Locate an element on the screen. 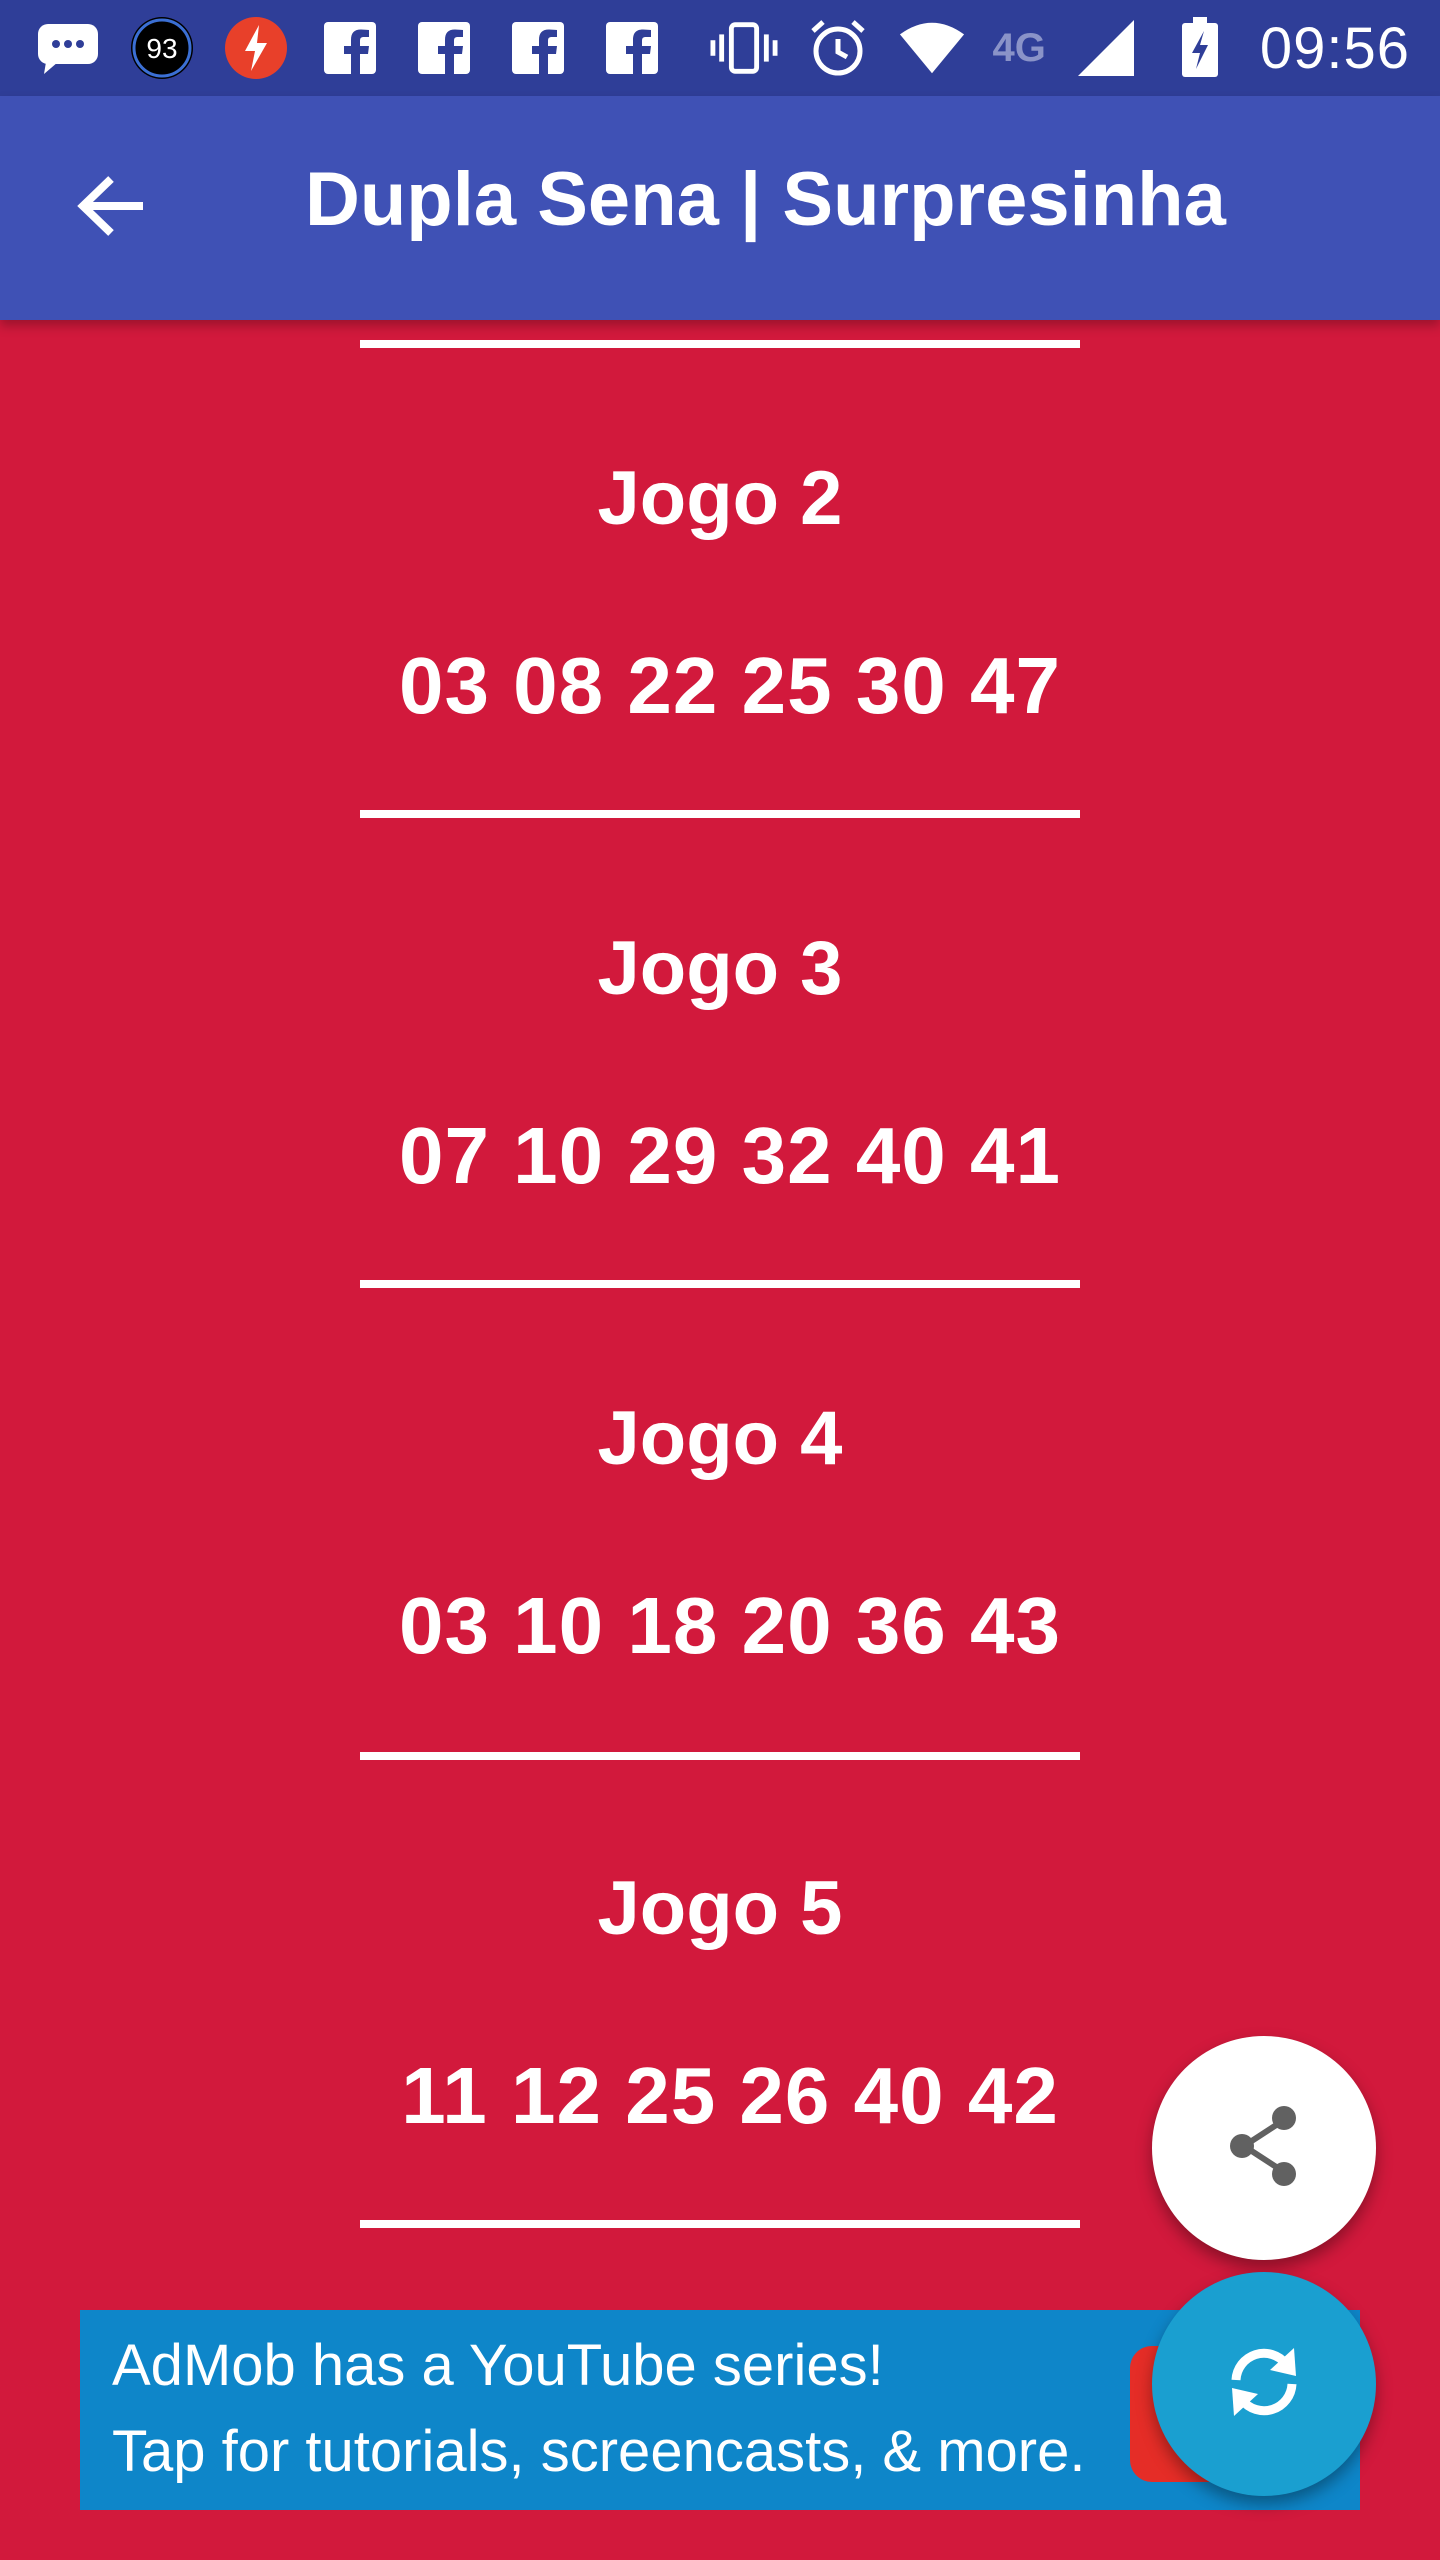 The width and height of the screenshot is (1440, 2560). game-title: Jogo 3 is located at coordinates (720, 968).